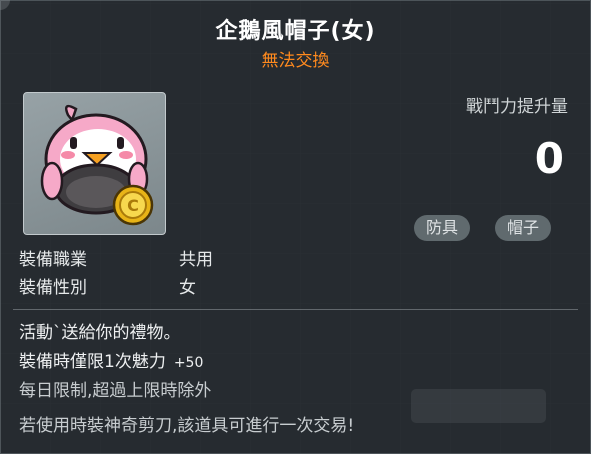  What do you see at coordinates (53, 288) in the screenshot?
I see `equip-gender-label: 裝備性別` at bounding box center [53, 288].